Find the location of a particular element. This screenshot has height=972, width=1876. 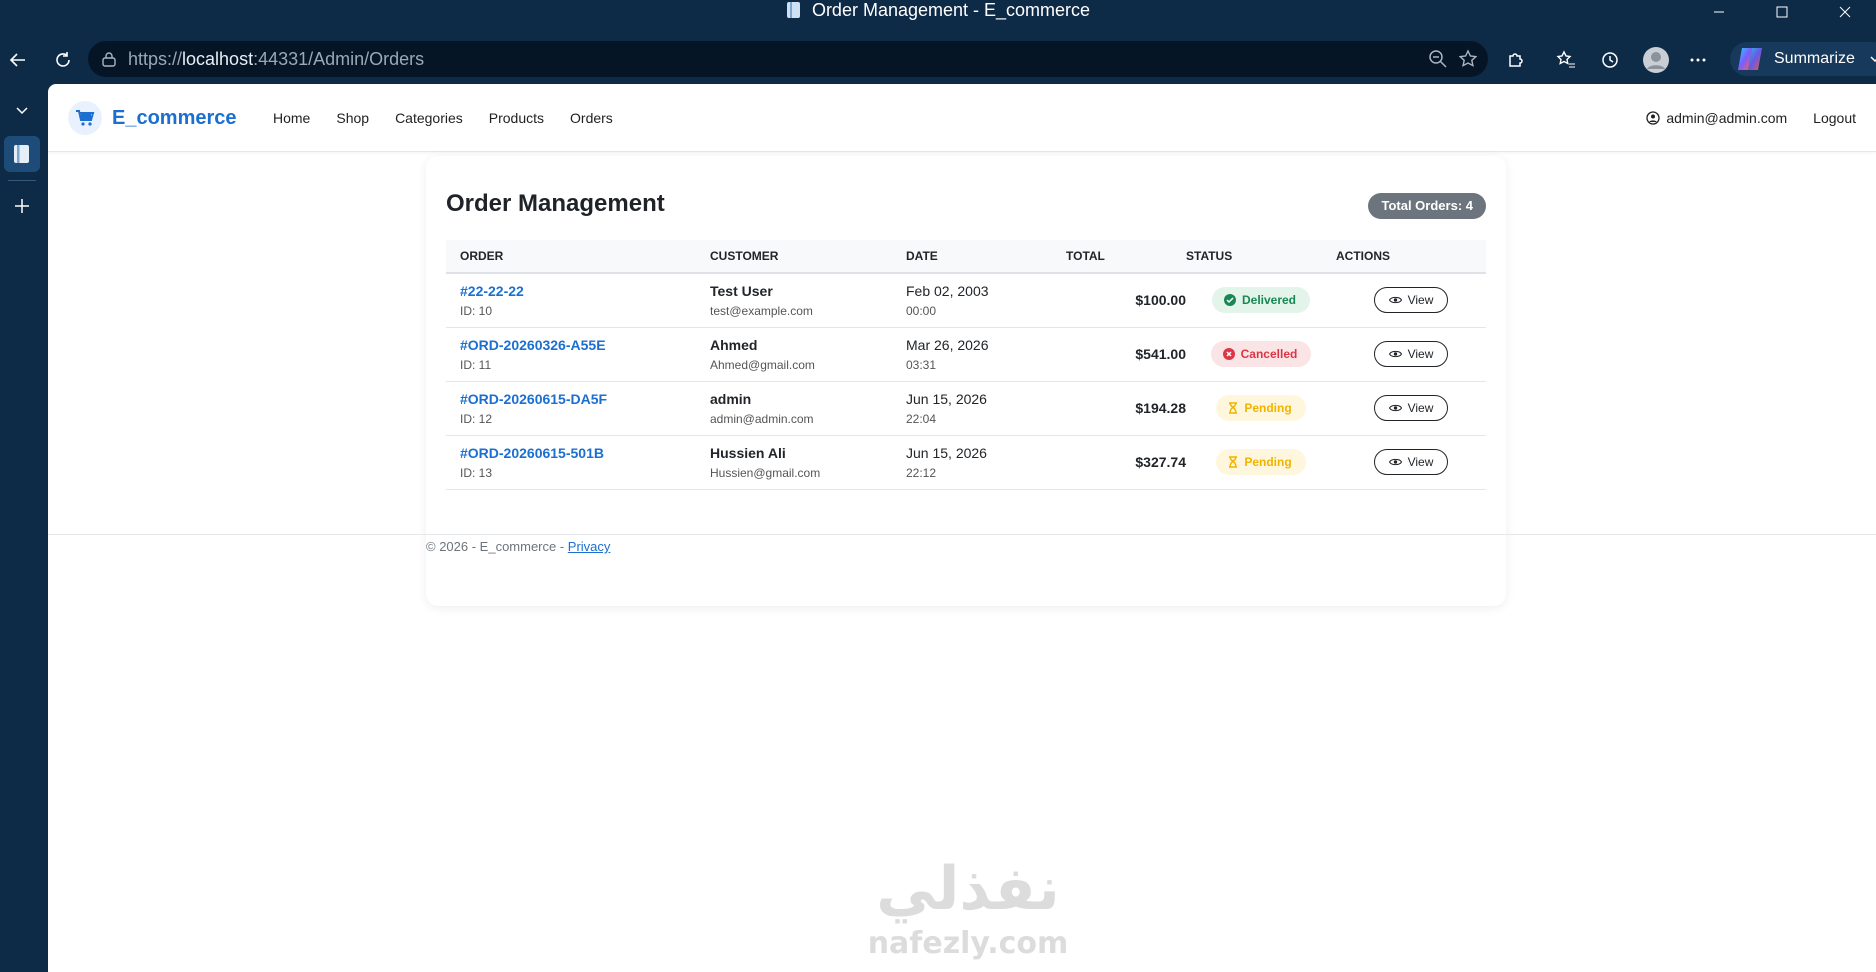

status-badge: Cancelled is located at coordinates (1261, 354).